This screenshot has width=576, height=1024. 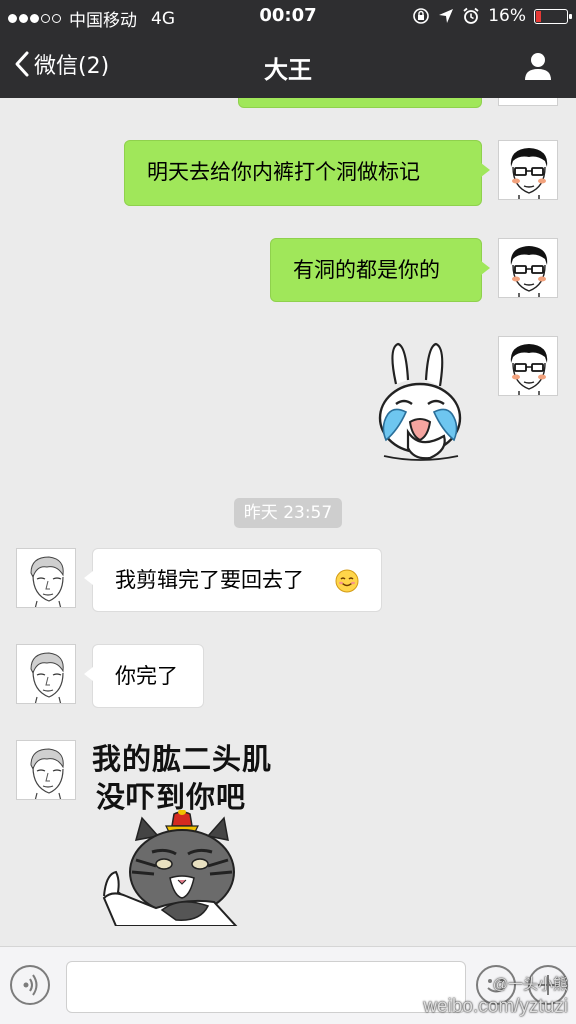 I want to click on smile-emoji, so click(x=347, y=581).